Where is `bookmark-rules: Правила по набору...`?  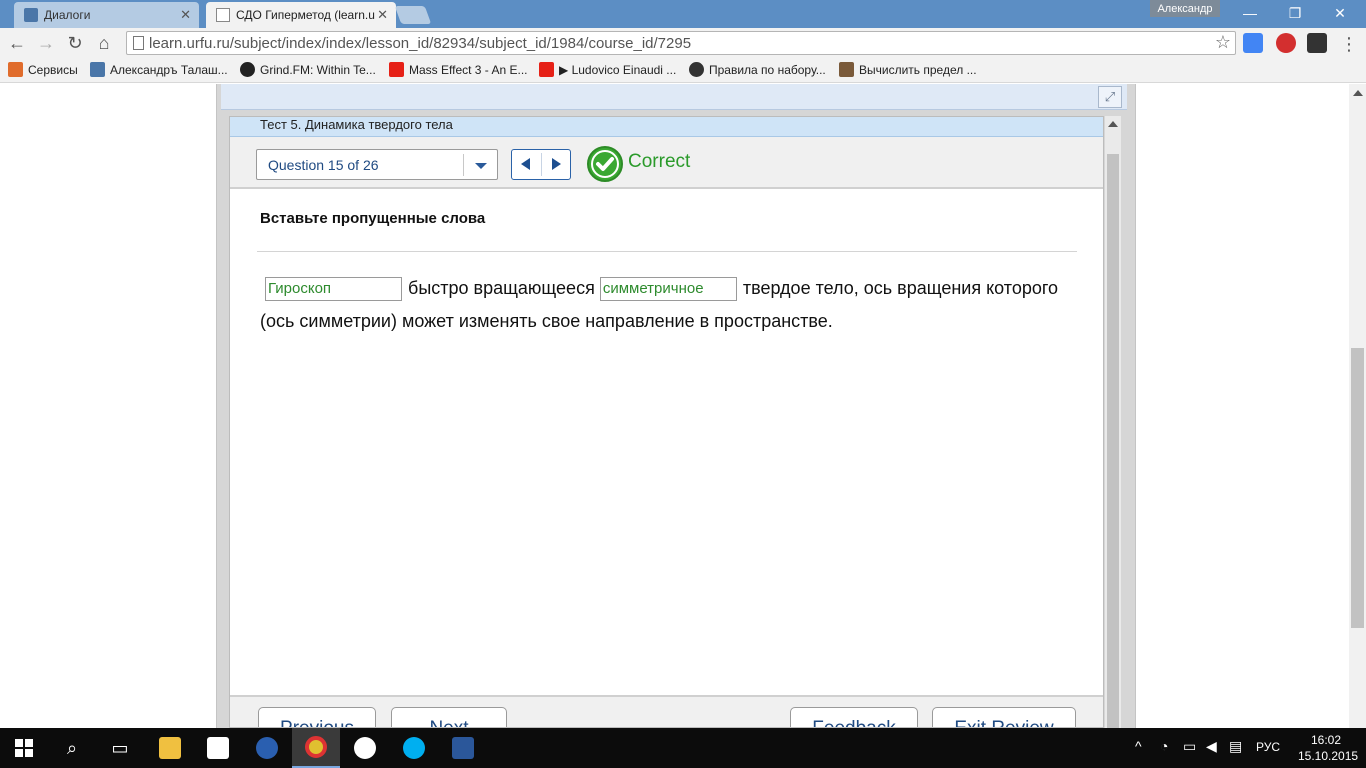 bookmark-rules: Правила по набору... is located at coordinates (757, 69).